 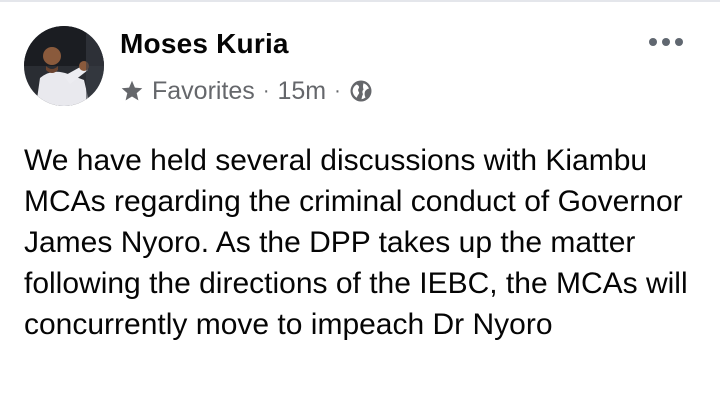 I want to click on star-icon, so click(x=132, y=91).